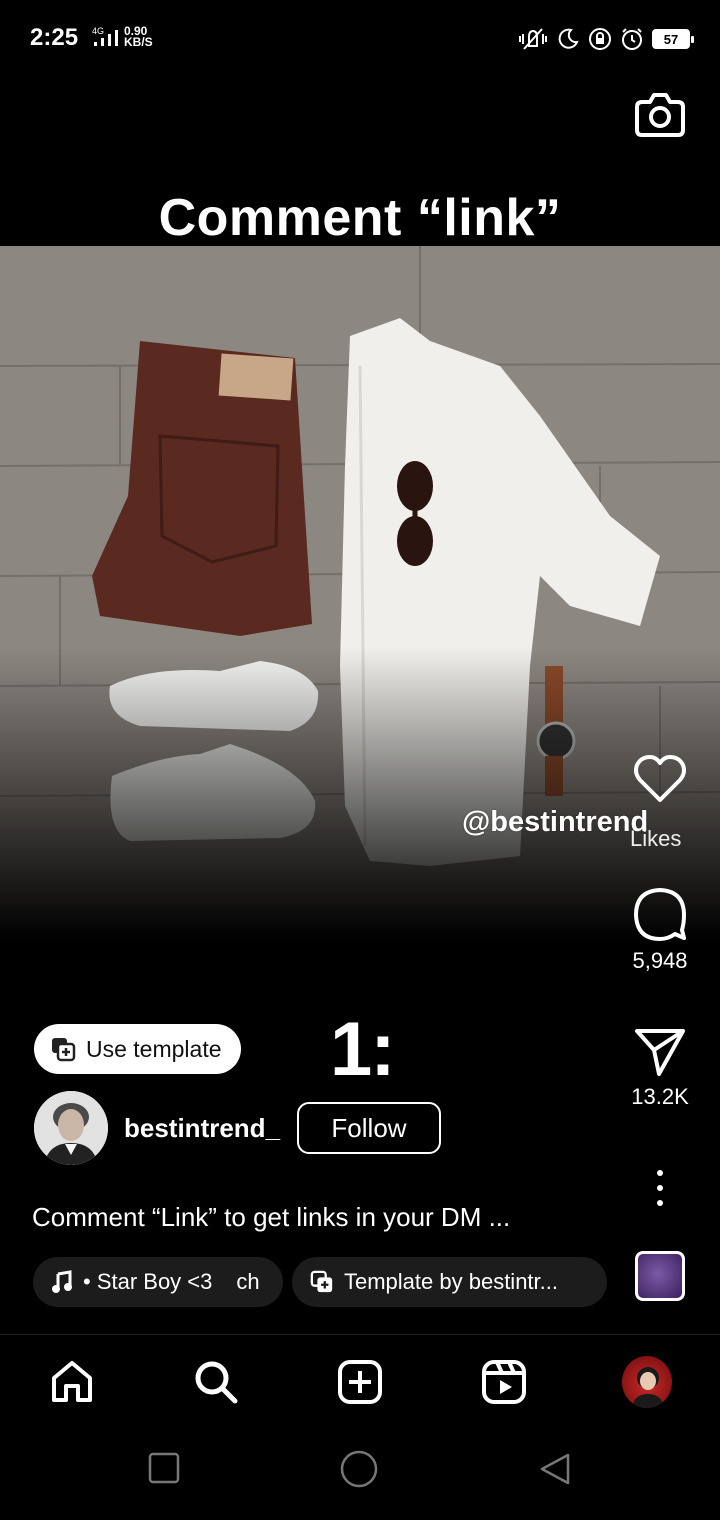 The height and width of the screenshot is (1520, 720). I want to click on lock-rotation-icon, so click(600, 39).